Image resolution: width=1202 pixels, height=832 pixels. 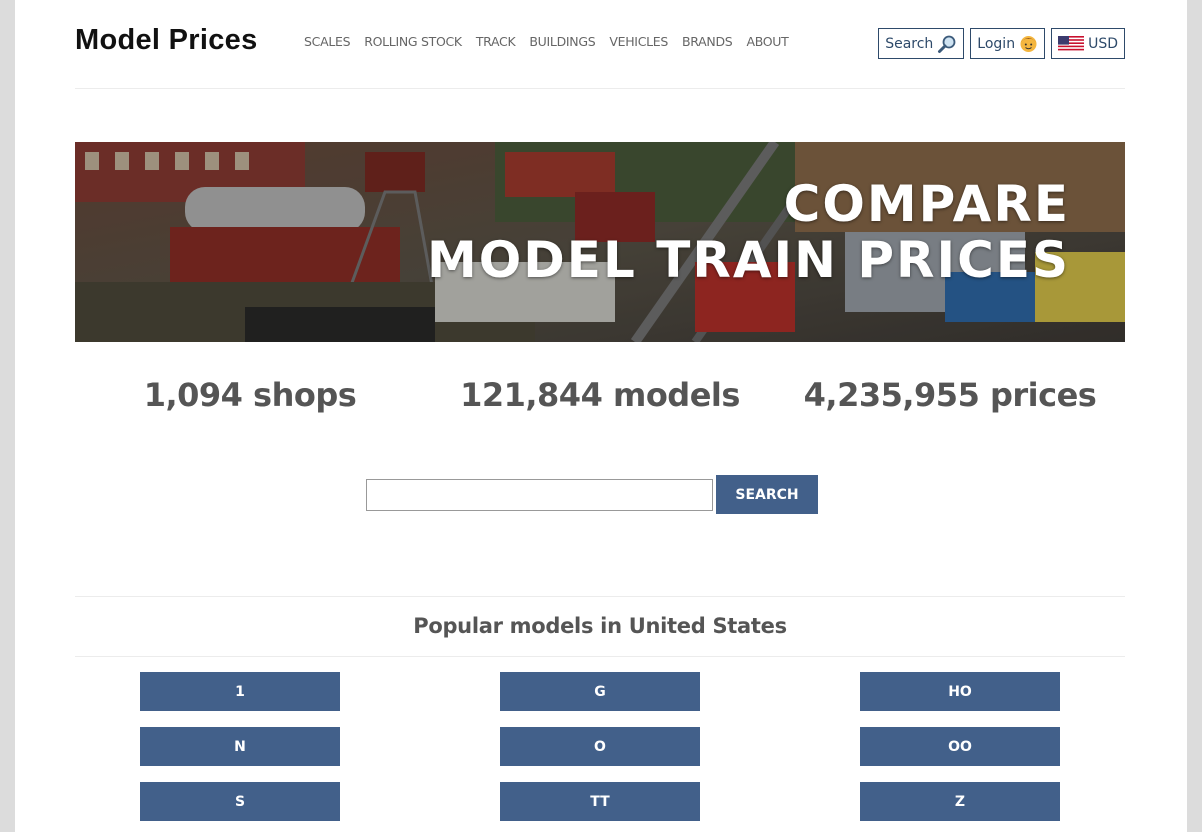 What do you see at coordinates (600, 626) in the screenshot?
I see `popular-title: Popular models in United States` at bounding box center [600, 626].